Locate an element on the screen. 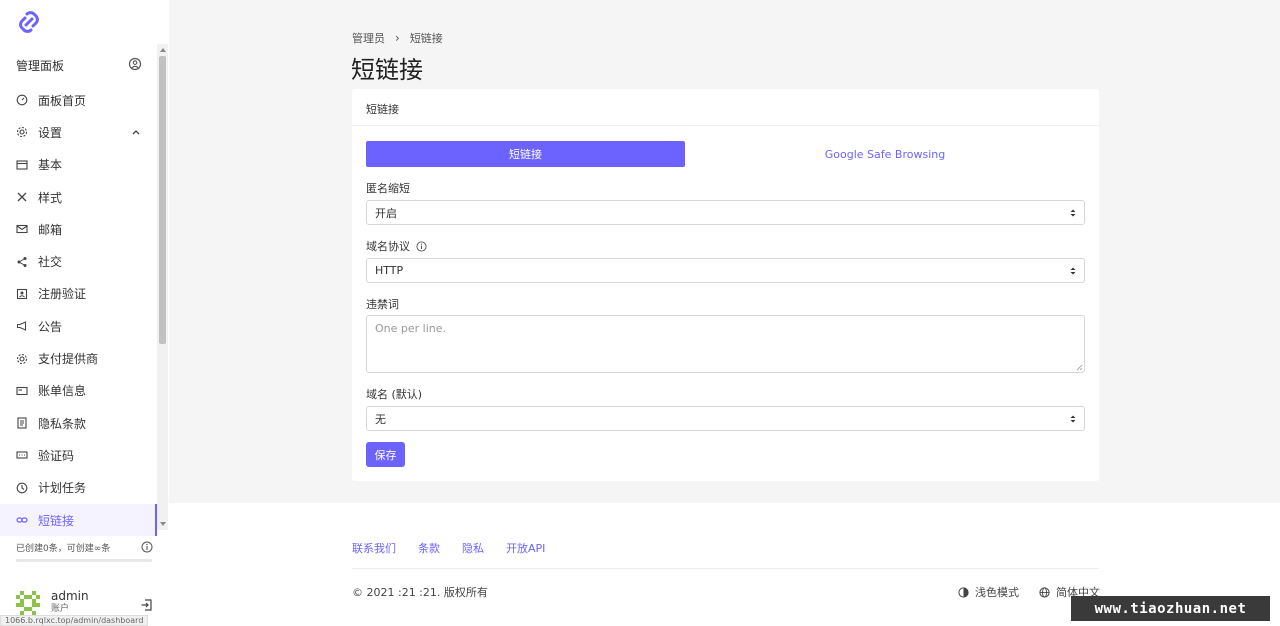 Image resolution: width=1280 pixels, height=626 pixels. dashboard-icon is located at coordinates (22, 100).